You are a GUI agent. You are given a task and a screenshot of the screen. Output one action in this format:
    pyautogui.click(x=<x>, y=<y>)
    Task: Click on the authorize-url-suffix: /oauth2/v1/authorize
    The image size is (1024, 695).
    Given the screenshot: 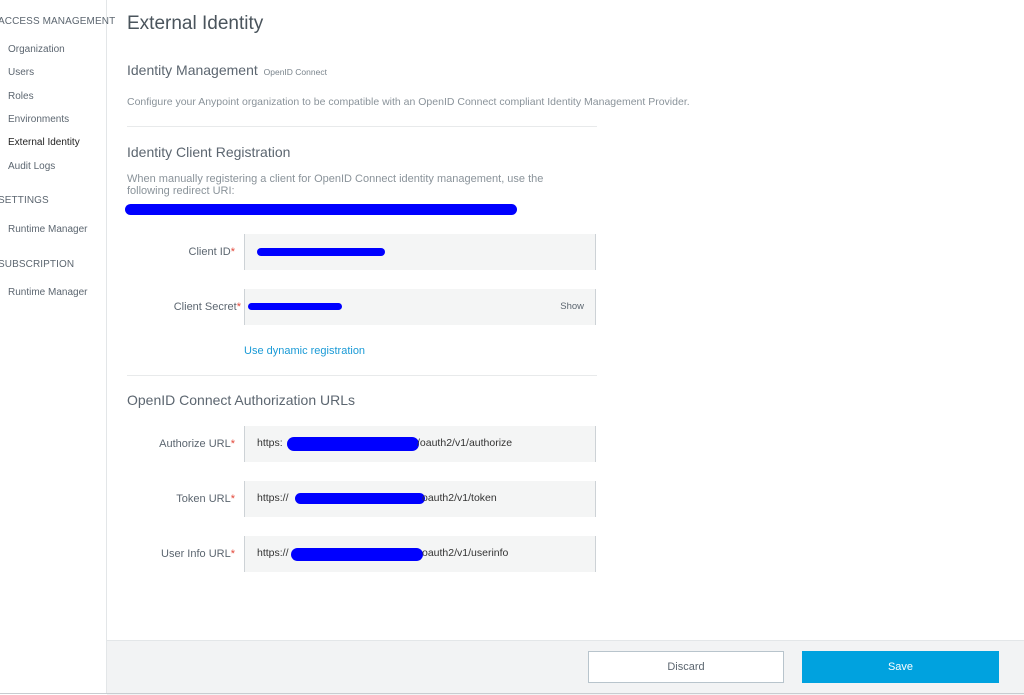 What is the action you would take?
    pyautogui.click(x=465, y=443)
    